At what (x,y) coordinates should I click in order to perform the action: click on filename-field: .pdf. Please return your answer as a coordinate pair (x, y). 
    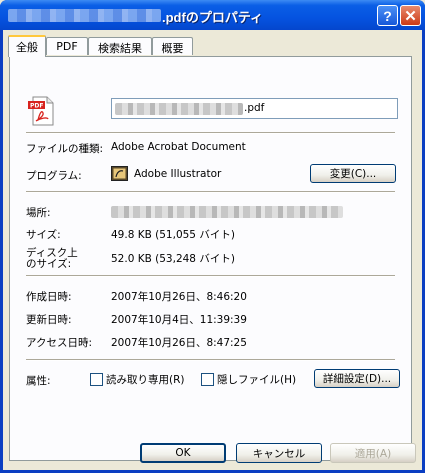
    Looking at the image, I should click on (254, 108).